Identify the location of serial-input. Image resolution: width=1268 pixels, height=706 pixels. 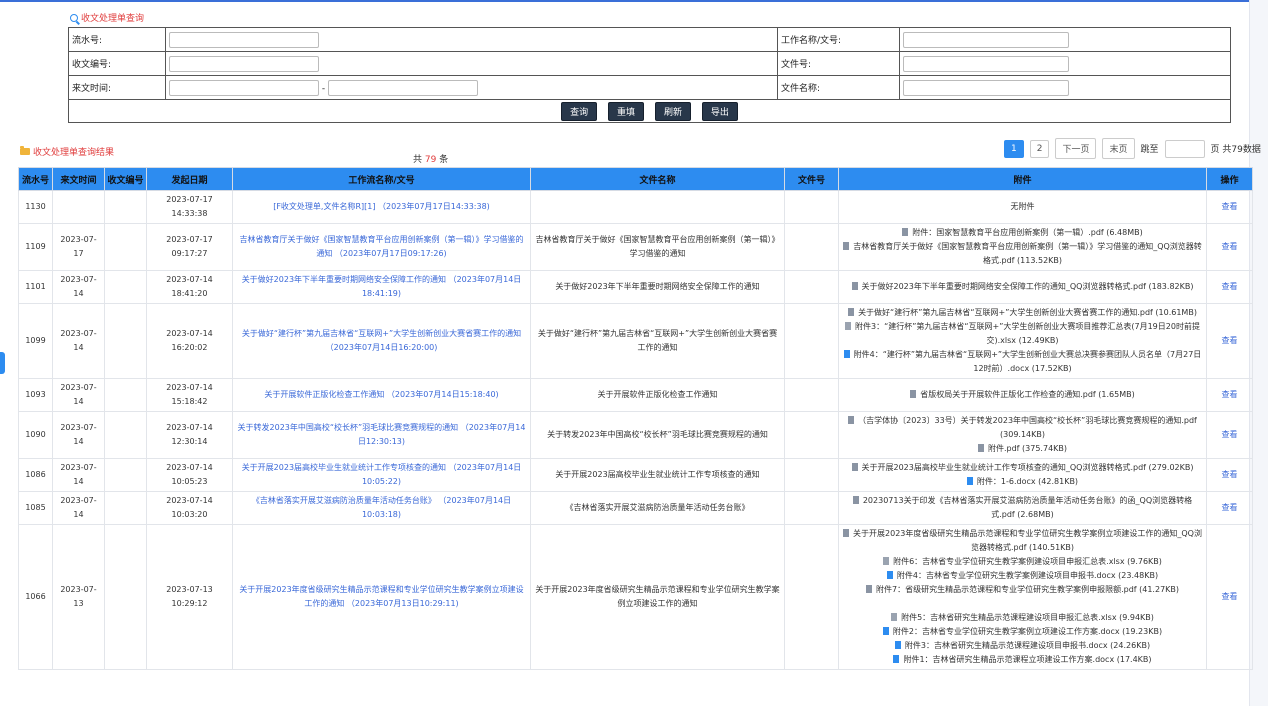
(244, 39).